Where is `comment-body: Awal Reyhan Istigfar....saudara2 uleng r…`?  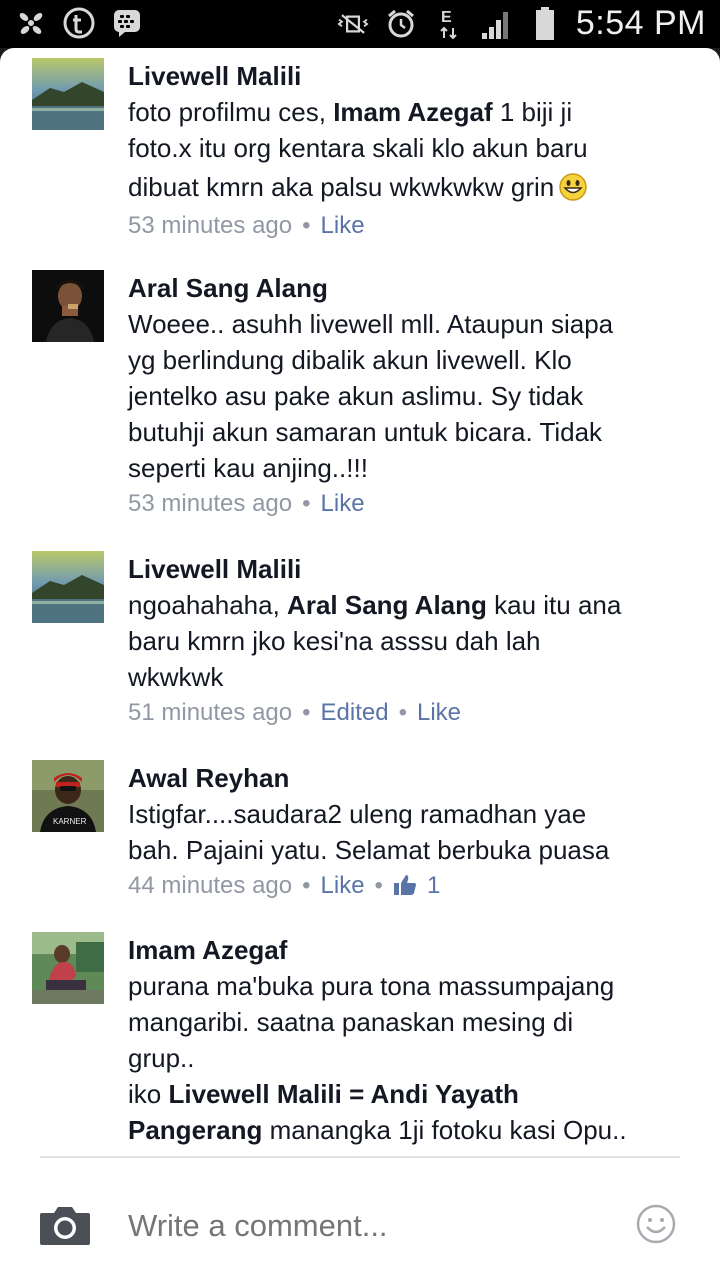
comment-body: Awal Reyhan Istigfar....saudara2 uleng r… is located at coordinates (413, 832).